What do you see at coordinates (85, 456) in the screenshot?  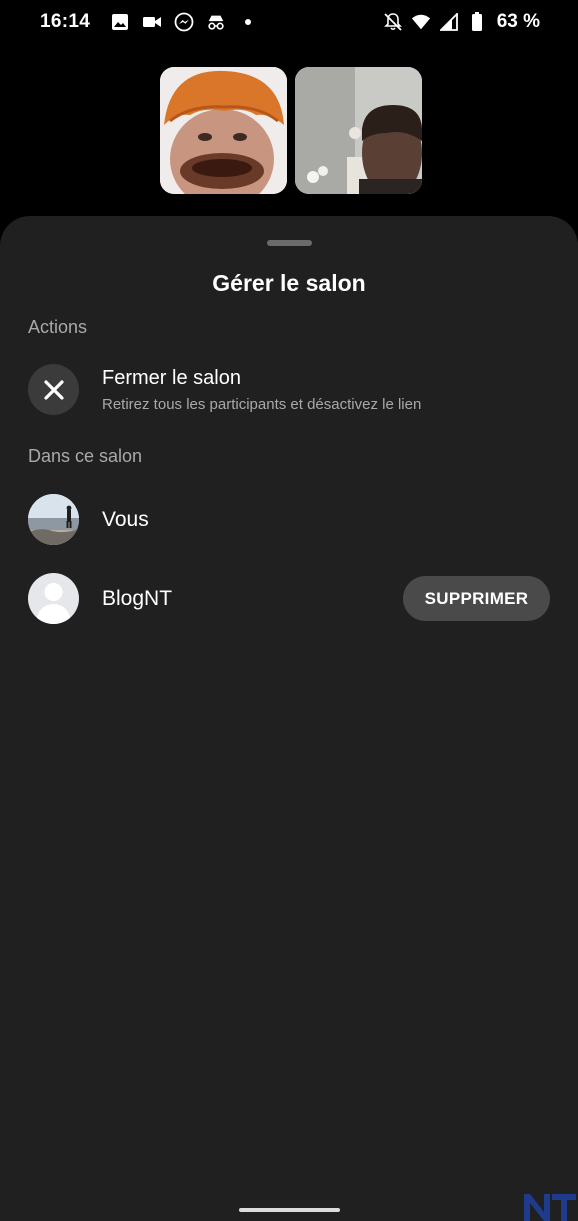 I see `members-section-label: Dans ce salon` at bounding box center [85, 456].